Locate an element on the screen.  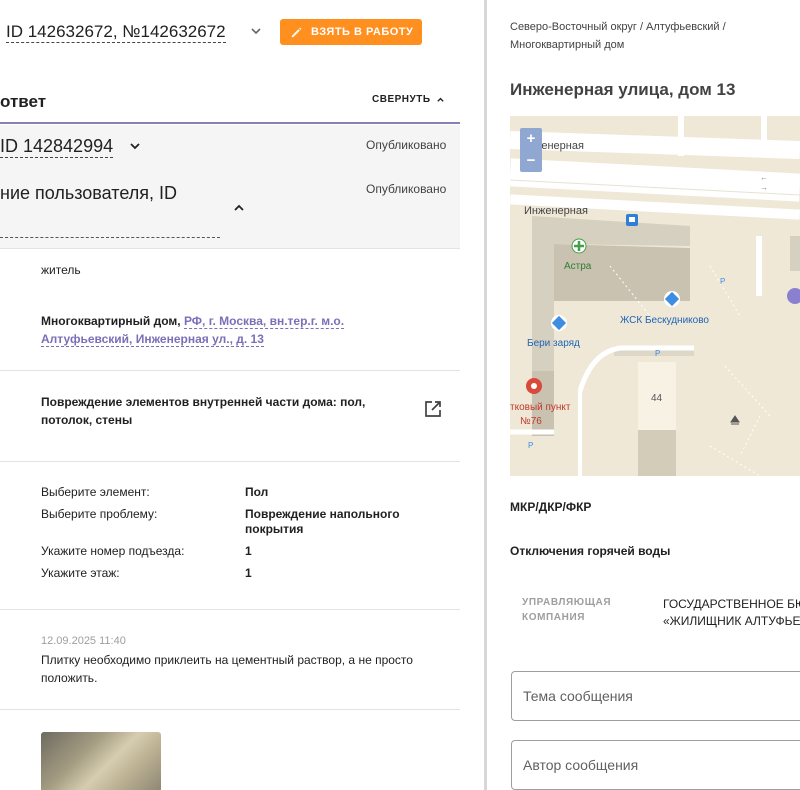
attachment-photo is located at coordinates (101, 761).